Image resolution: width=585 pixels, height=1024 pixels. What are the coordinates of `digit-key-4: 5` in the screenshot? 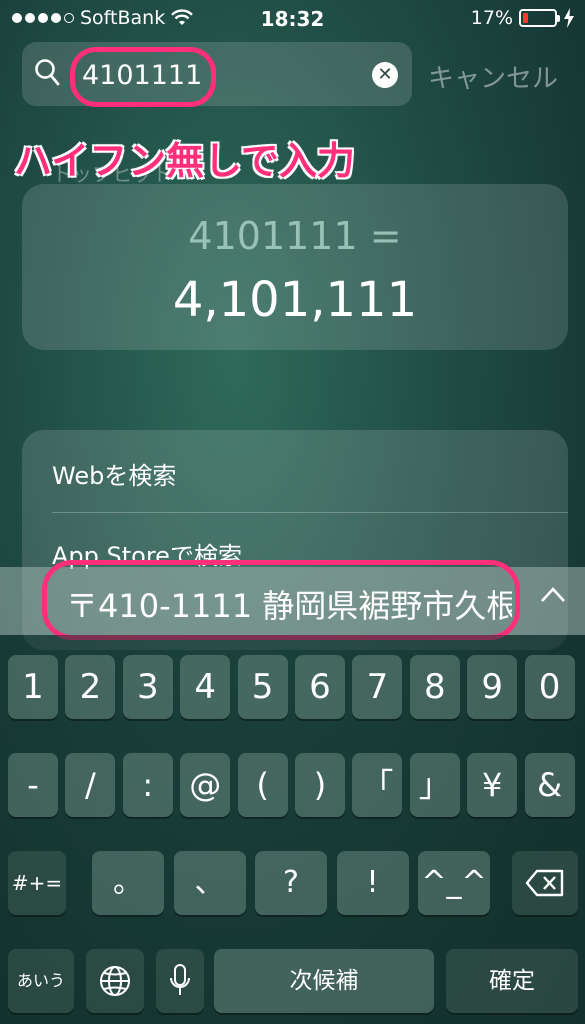 It's located at (262, 687).